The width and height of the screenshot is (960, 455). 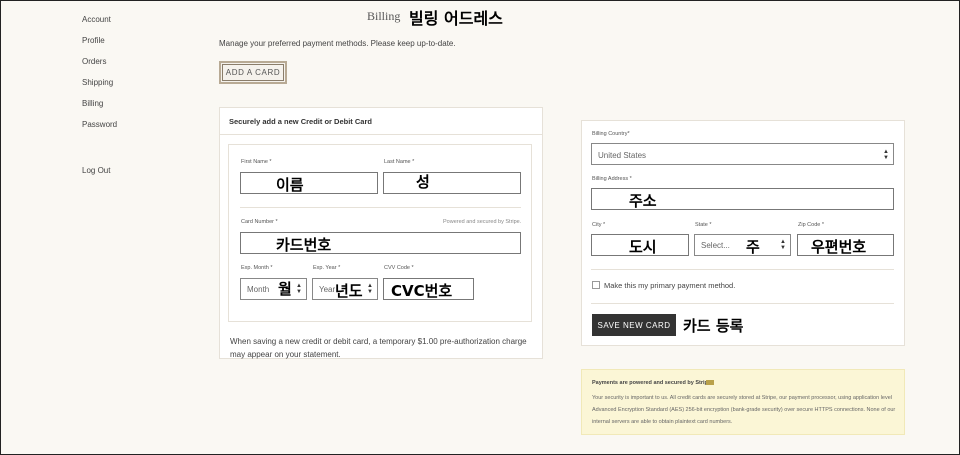 I want to click on first-name-input, so click(x=309, y=183).